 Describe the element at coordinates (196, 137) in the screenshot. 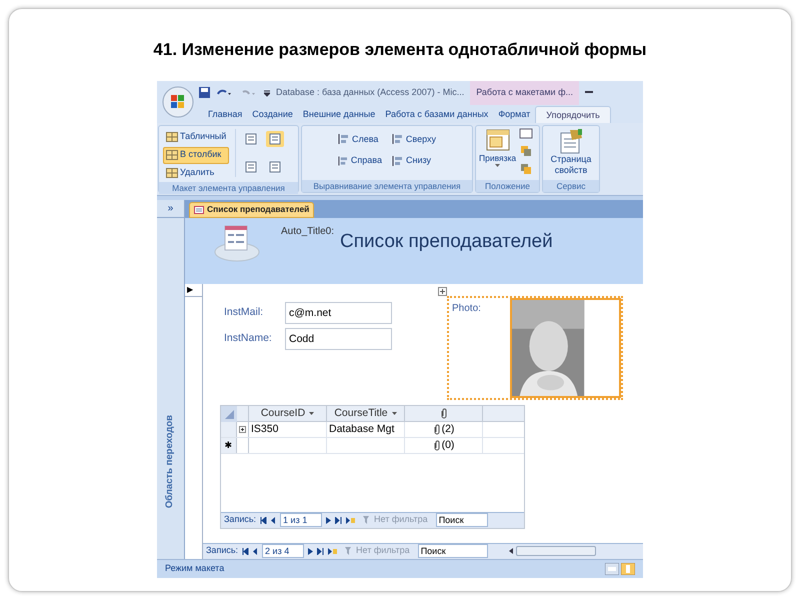

I see `ribbon-button: Табличный` at that location.